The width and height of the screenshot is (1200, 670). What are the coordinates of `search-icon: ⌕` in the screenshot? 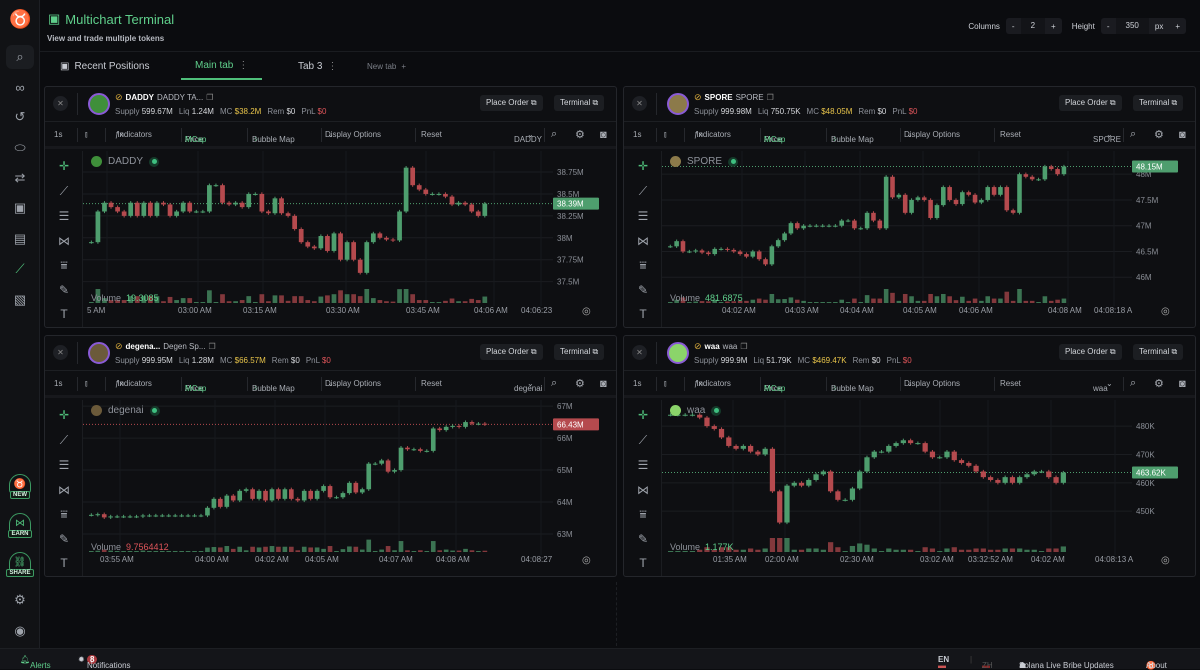 It's located at (20, 57).